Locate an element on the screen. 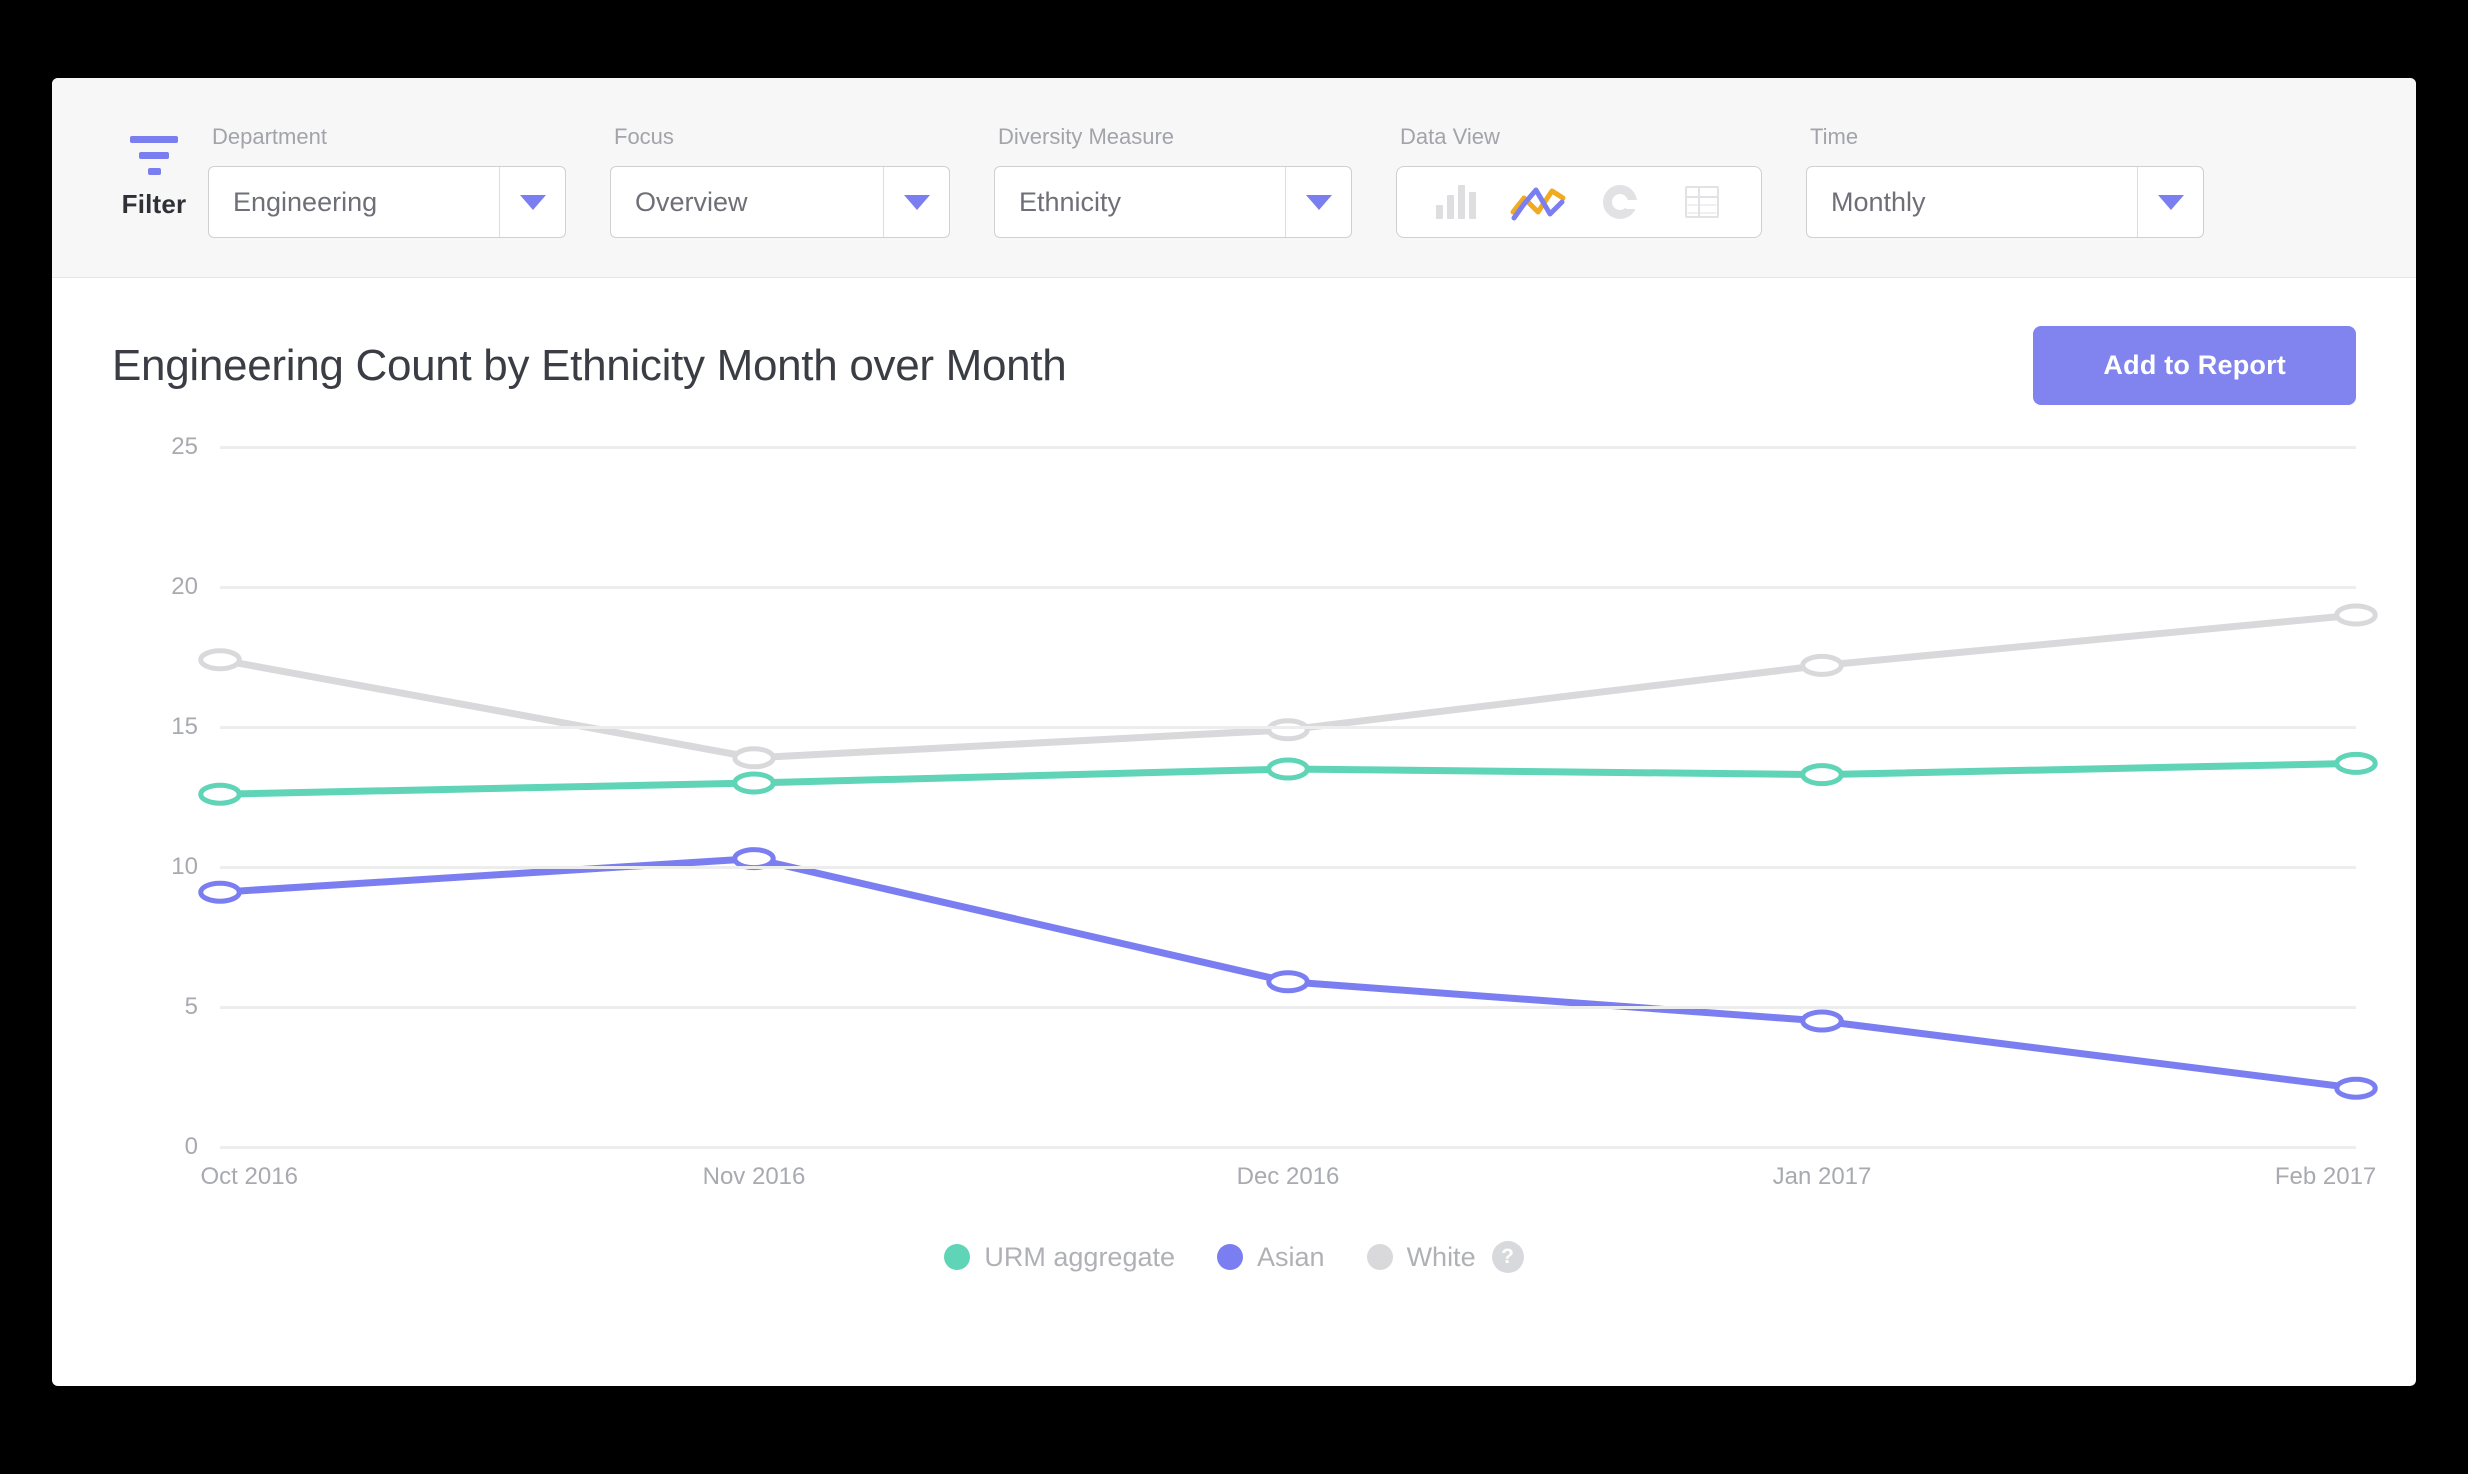 The image size is (2468, 1474). x-axis-tick: Nov 2016 is located at coordinates (754, 1176).